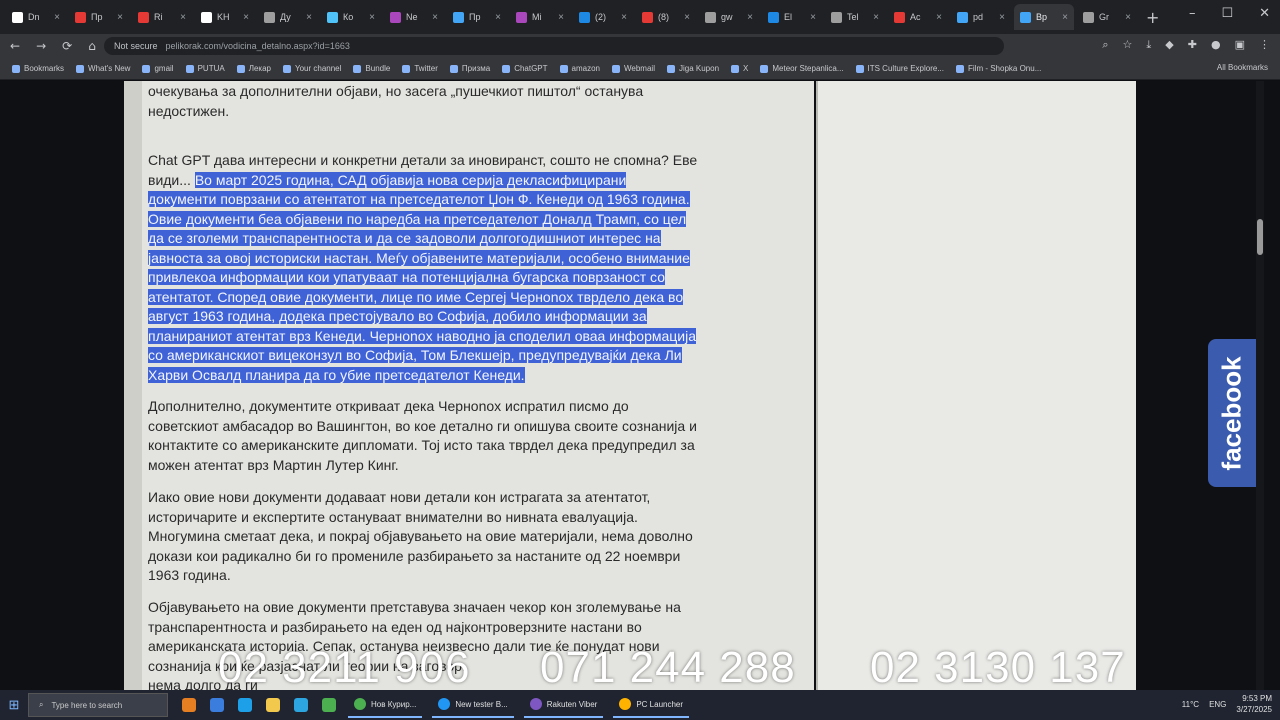 The width and height of the screenshot is (1280, 720). What do you see at coordinates (1240, 45) in the screenshot?
I see `sidebar-icon: ▣` at bounding box center [1240, 45].